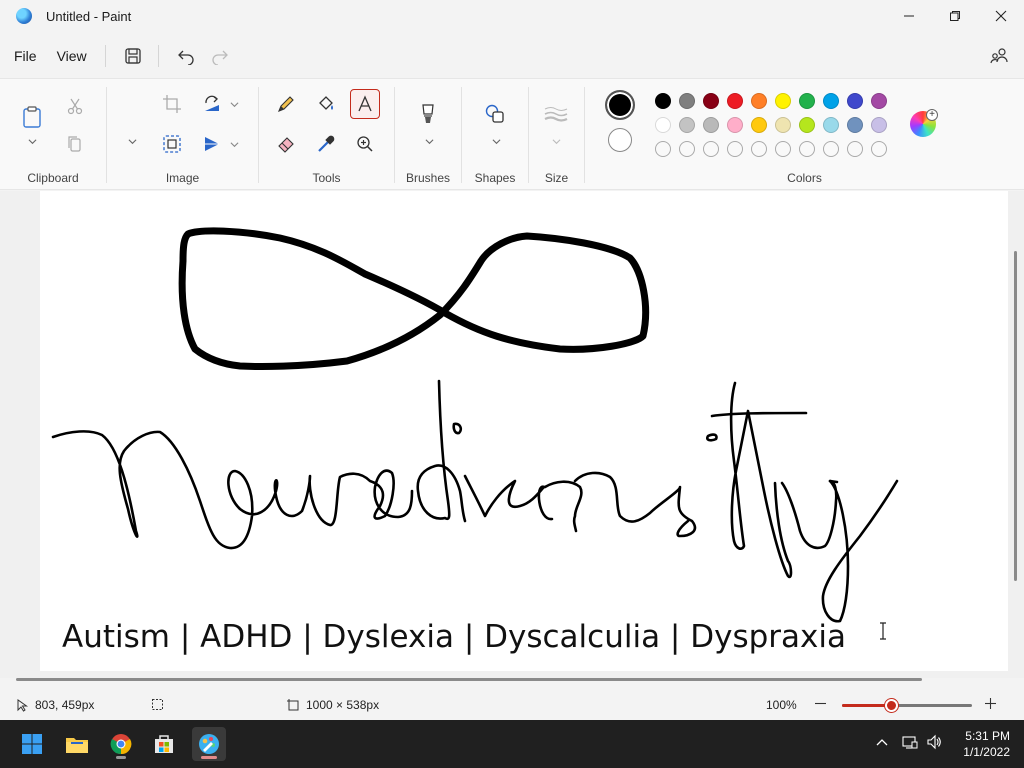 This screenshot has width=1024, height=768. What do you see at coordinates (234, 104) in the screenshot?
I see `rotate-dropdown` at bounding box center [234, 104].